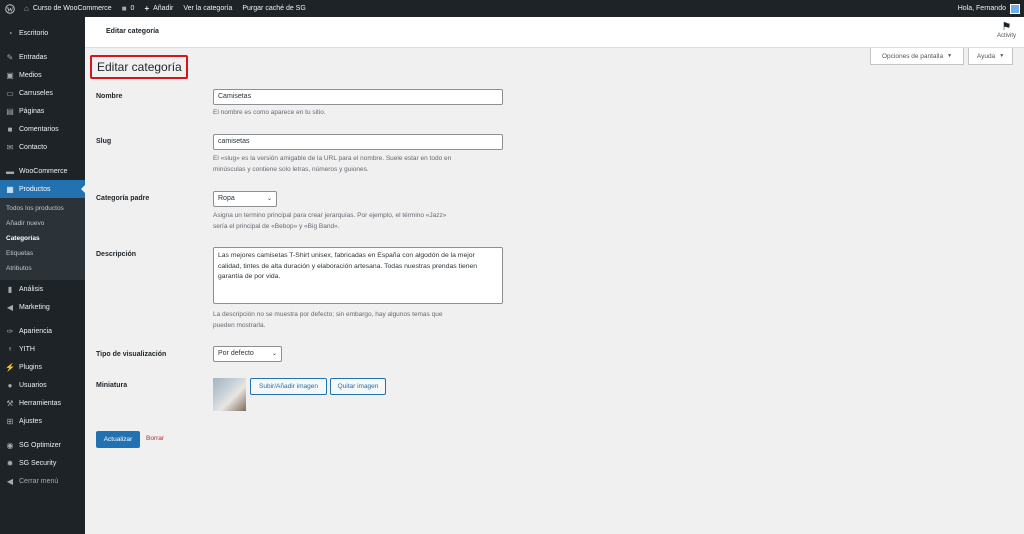 The width and height of the screenshot is (1024, 534). I want to click on thumbnail-label: Miniatura, so click(112, 385).